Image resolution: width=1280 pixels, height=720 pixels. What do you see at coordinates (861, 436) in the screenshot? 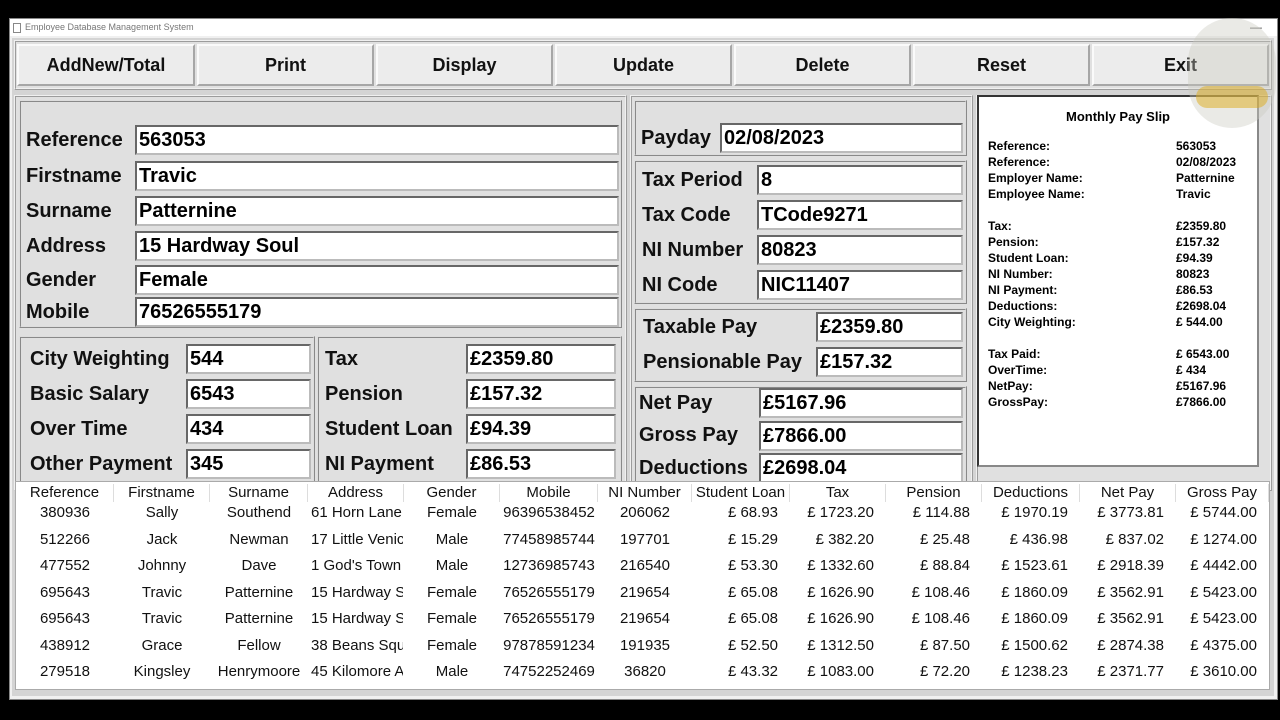
I see `gross-pay-field: £7866.00` at bounding box center [861, 436].